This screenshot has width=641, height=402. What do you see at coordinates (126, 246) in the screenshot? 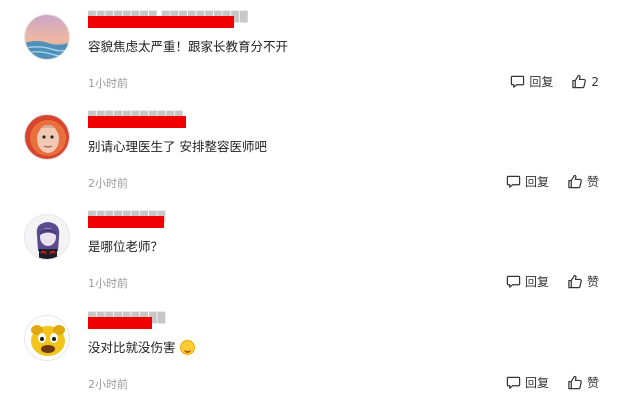
I see `comment-text: 是哪位老师？` at bounding box center [126, 246].